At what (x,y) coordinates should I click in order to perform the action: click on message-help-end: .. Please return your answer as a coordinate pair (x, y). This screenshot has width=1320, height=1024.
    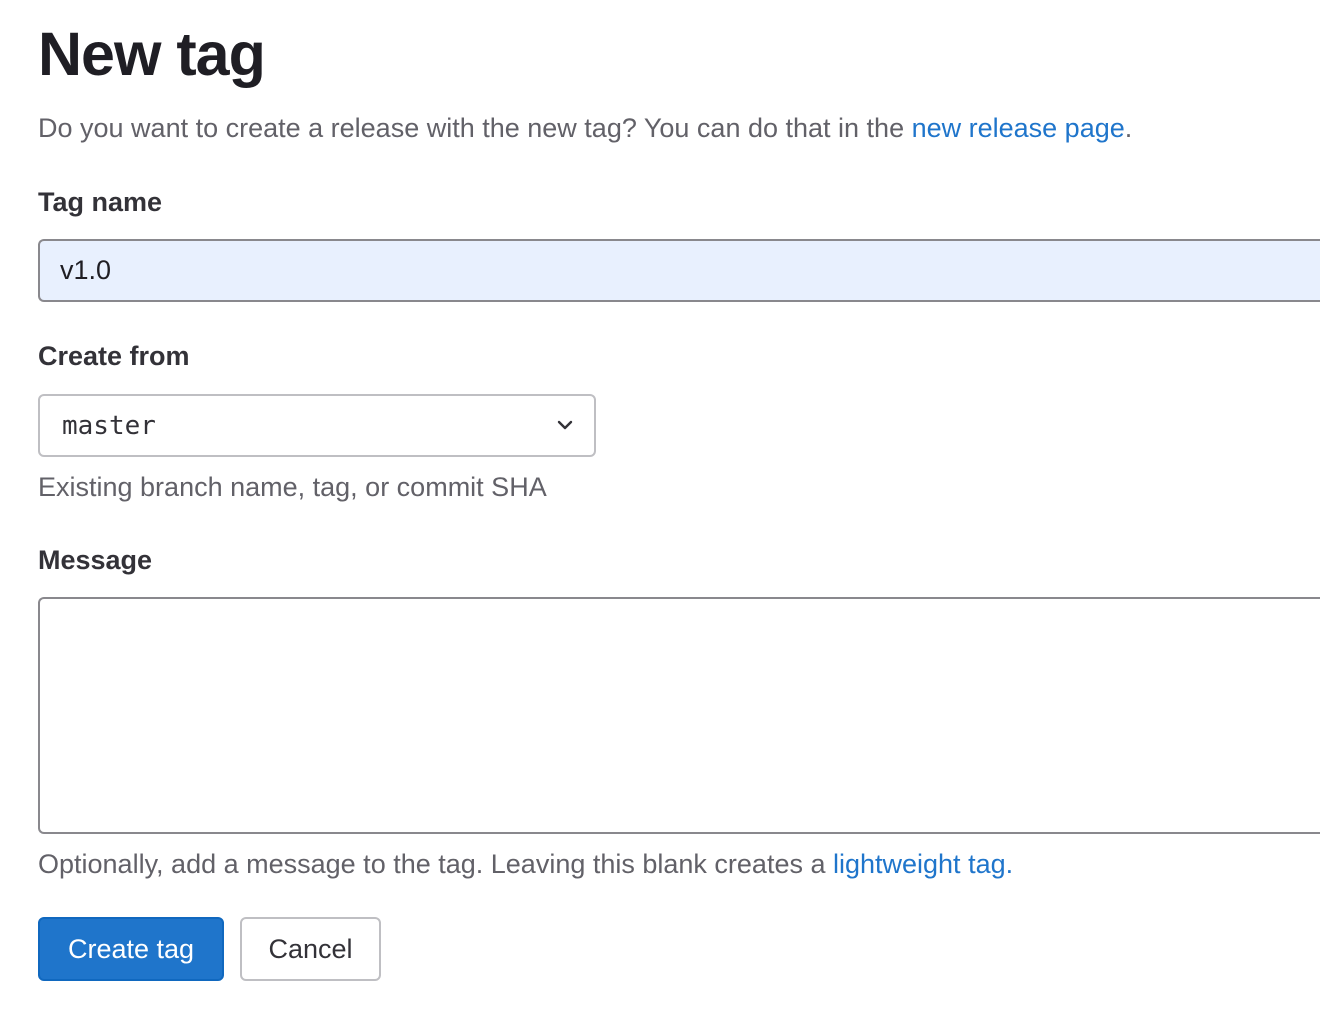
    Looking at the image, I should click on (1009, 864).